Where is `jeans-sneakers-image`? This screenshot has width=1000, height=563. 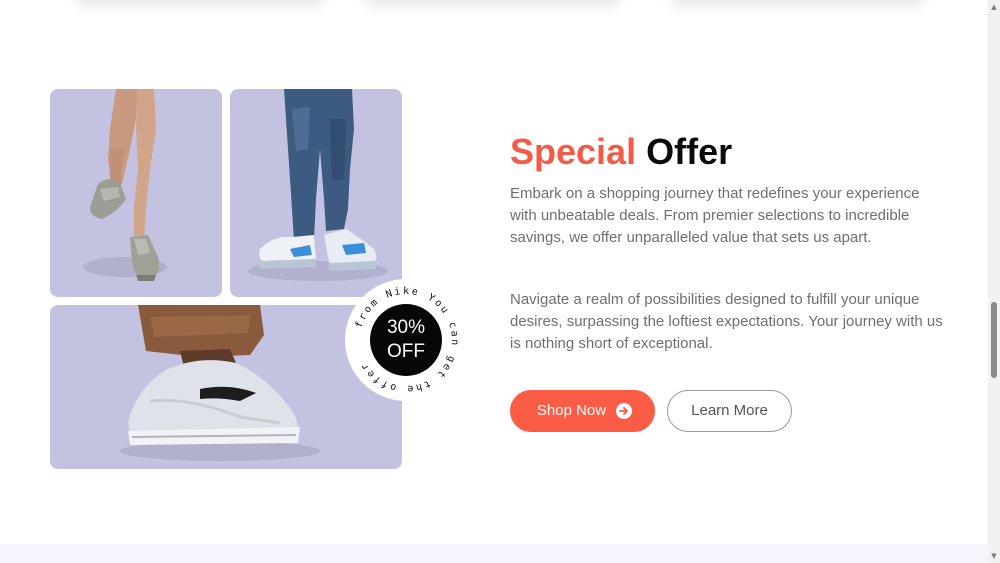 jeans-sneakers-image is located at coordinates (316, 193).